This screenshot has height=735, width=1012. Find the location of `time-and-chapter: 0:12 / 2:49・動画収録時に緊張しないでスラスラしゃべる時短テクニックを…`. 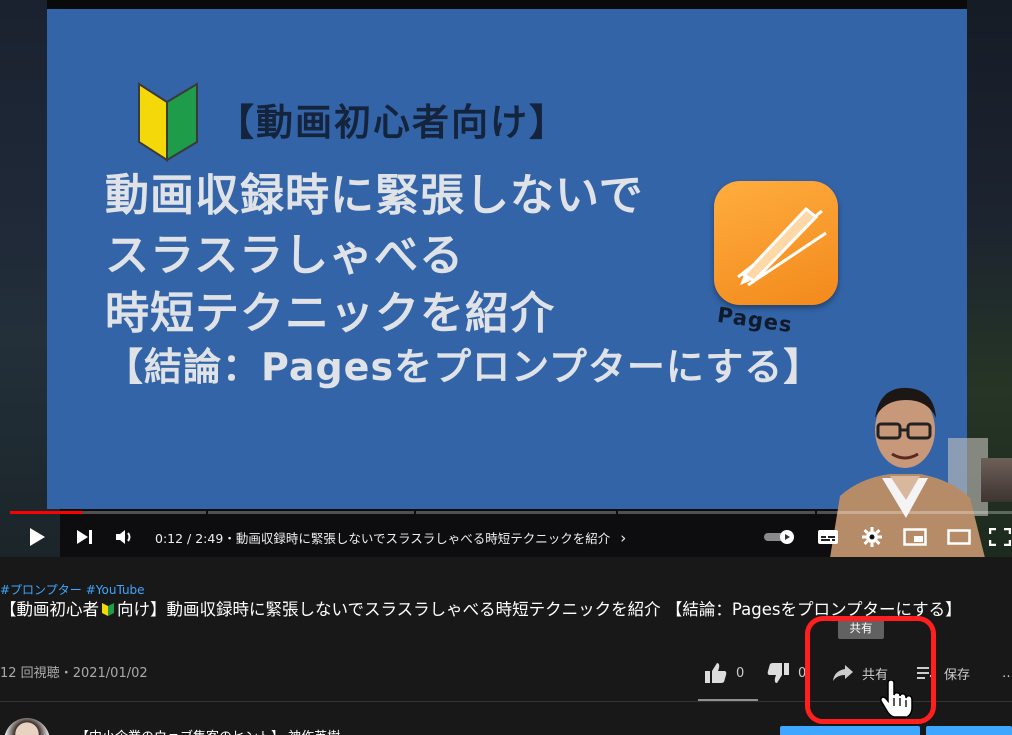

time-and-chapter: 0:12 / 2:49・動画収録時に緊張しないでスラスラしゃべる時短テクニックを… is located at coordinates (390, 537).